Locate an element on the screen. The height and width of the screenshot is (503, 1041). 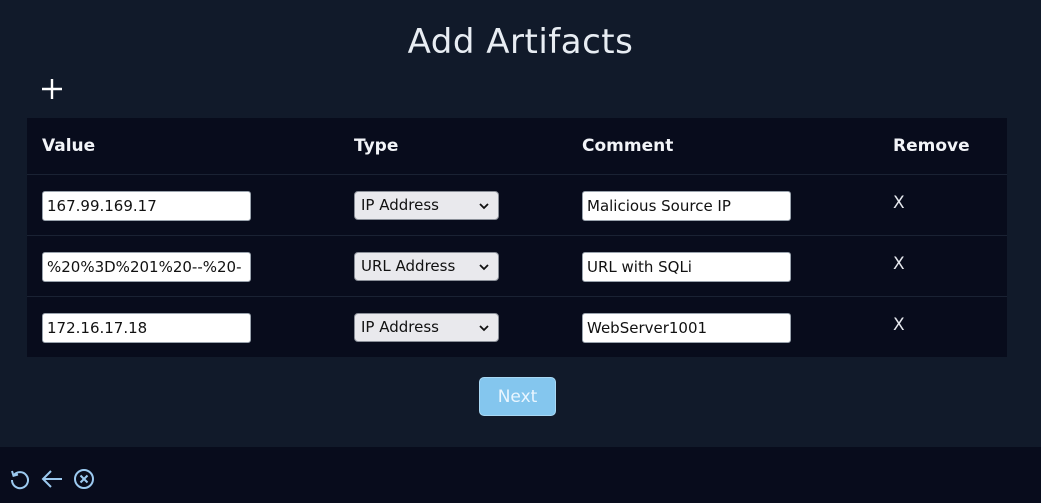
add-artifact-button is located at coordinates (52, 89).